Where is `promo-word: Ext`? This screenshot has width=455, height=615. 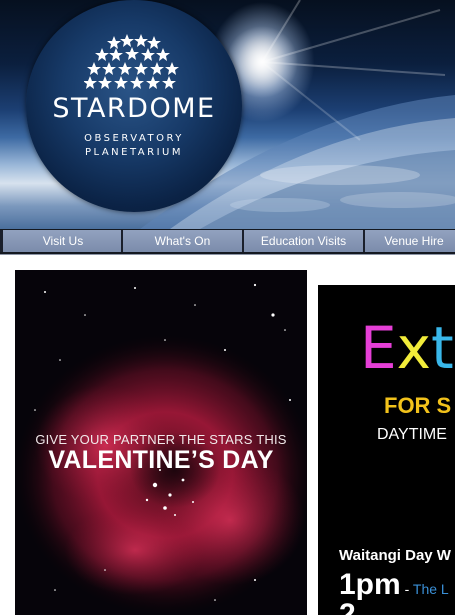
promo-word: Ext is located at coordinates (407, 348).